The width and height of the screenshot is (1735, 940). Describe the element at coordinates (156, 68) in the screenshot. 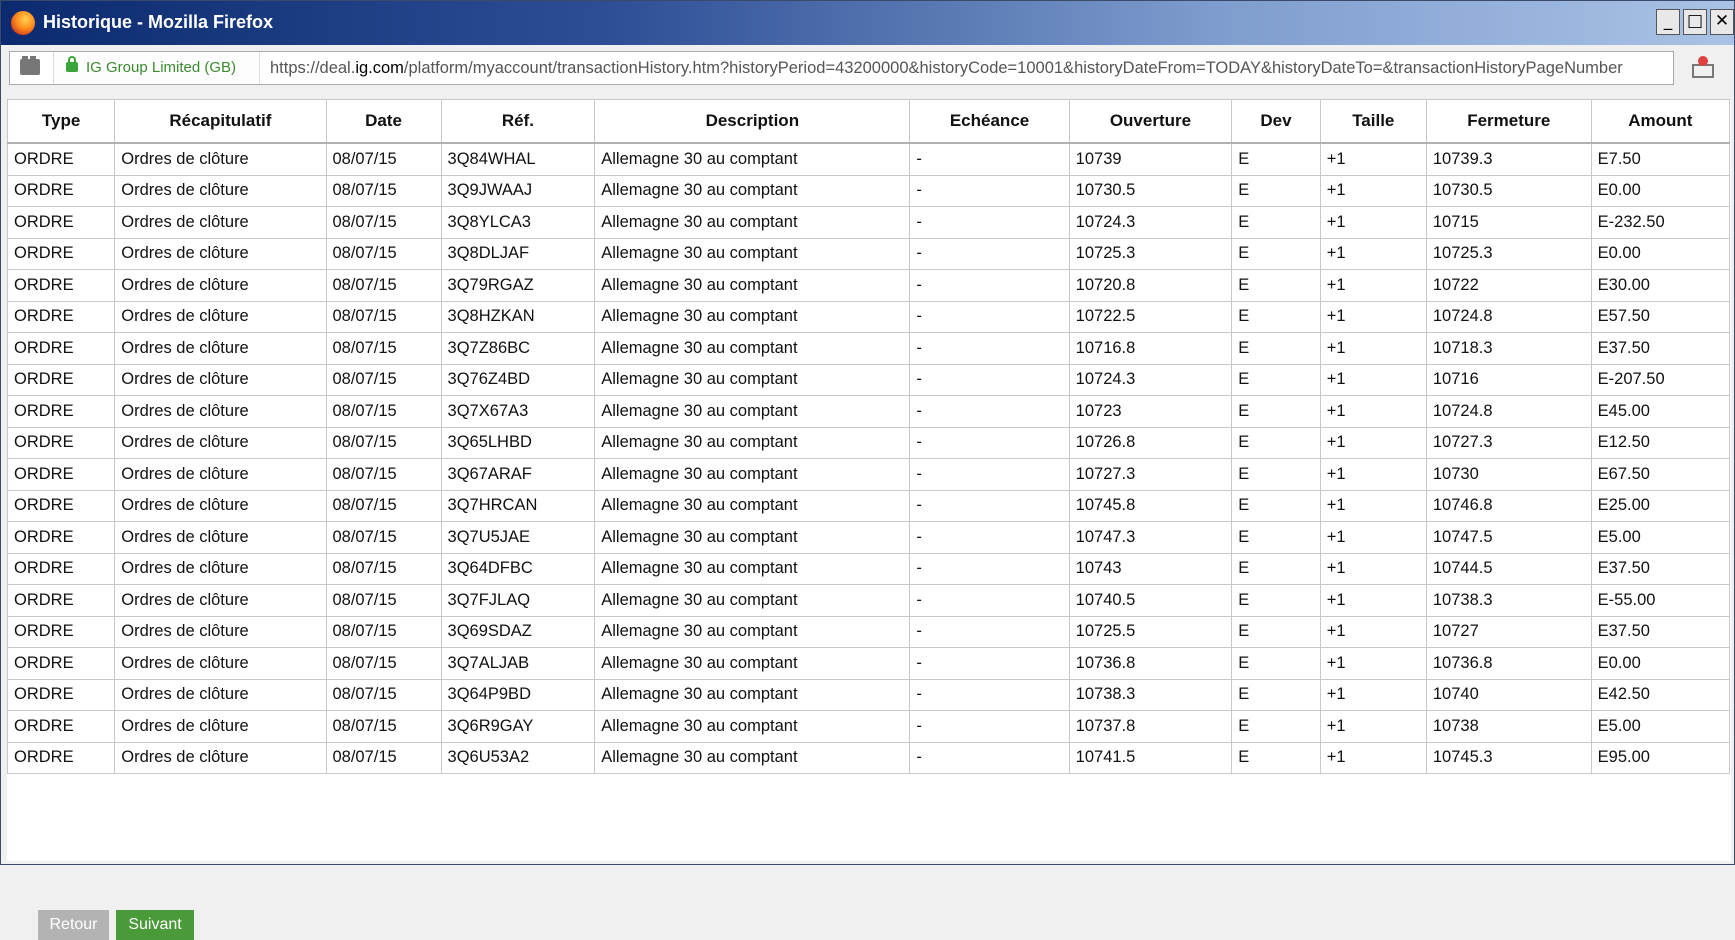

I see `site-identity-box: IG Group Limited (GB)` at that location.